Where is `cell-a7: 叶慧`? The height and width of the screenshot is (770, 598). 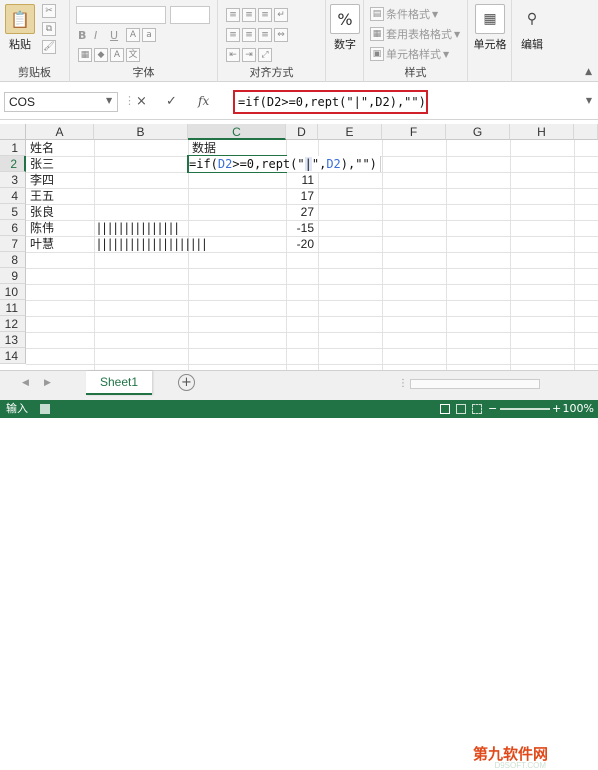
cell-a7: 叶慧 is located at coordinates (42, 244).